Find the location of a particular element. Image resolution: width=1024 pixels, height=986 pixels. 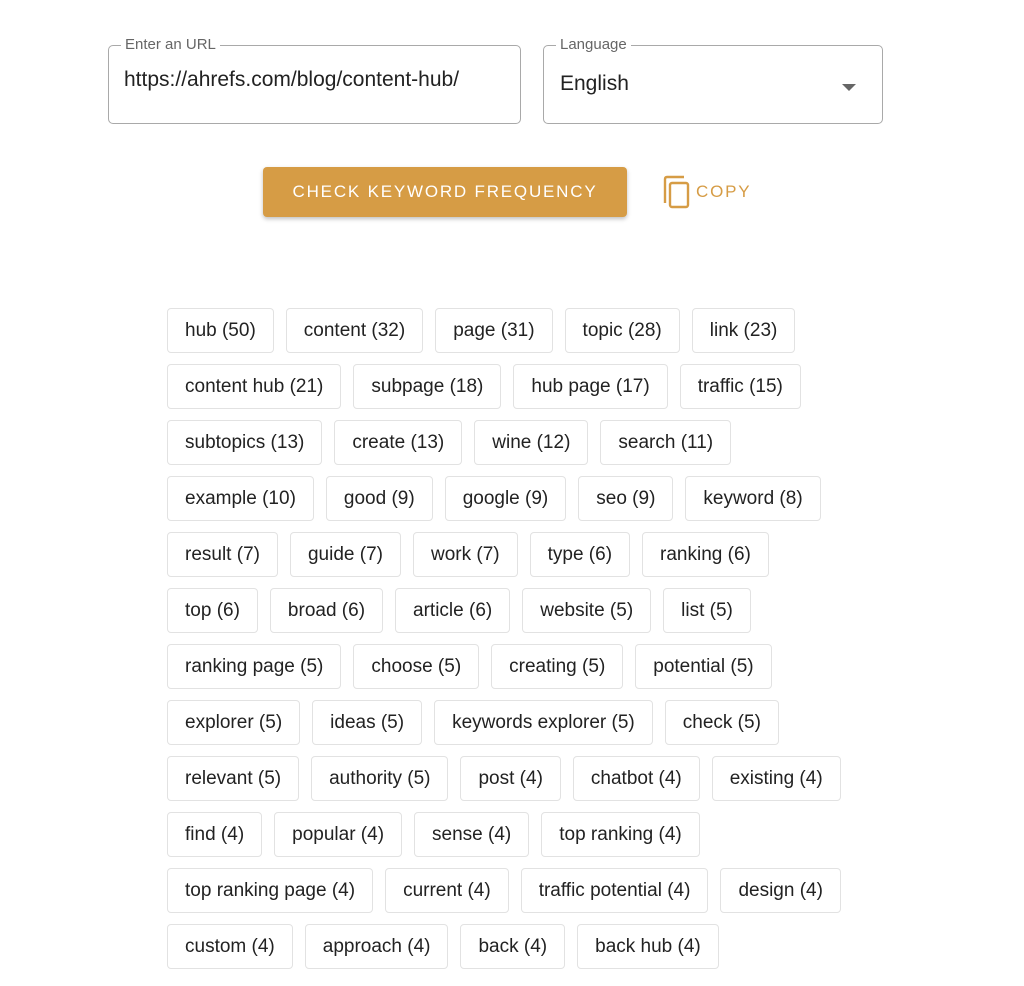

keyword-chip: list (5) is located at coordinates (707, 610).